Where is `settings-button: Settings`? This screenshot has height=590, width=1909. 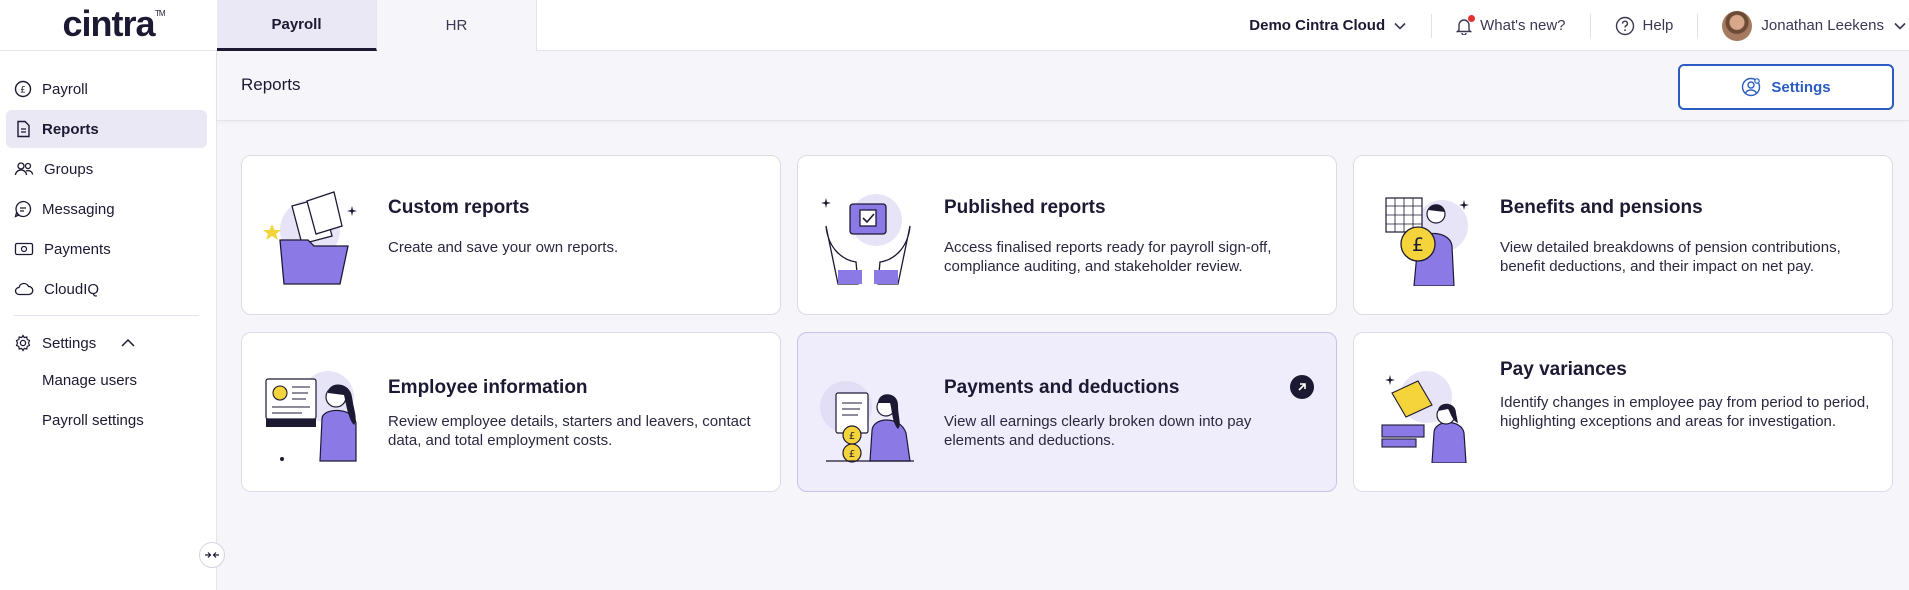 settings-button: Settings is located at coordinates (1786, 87).